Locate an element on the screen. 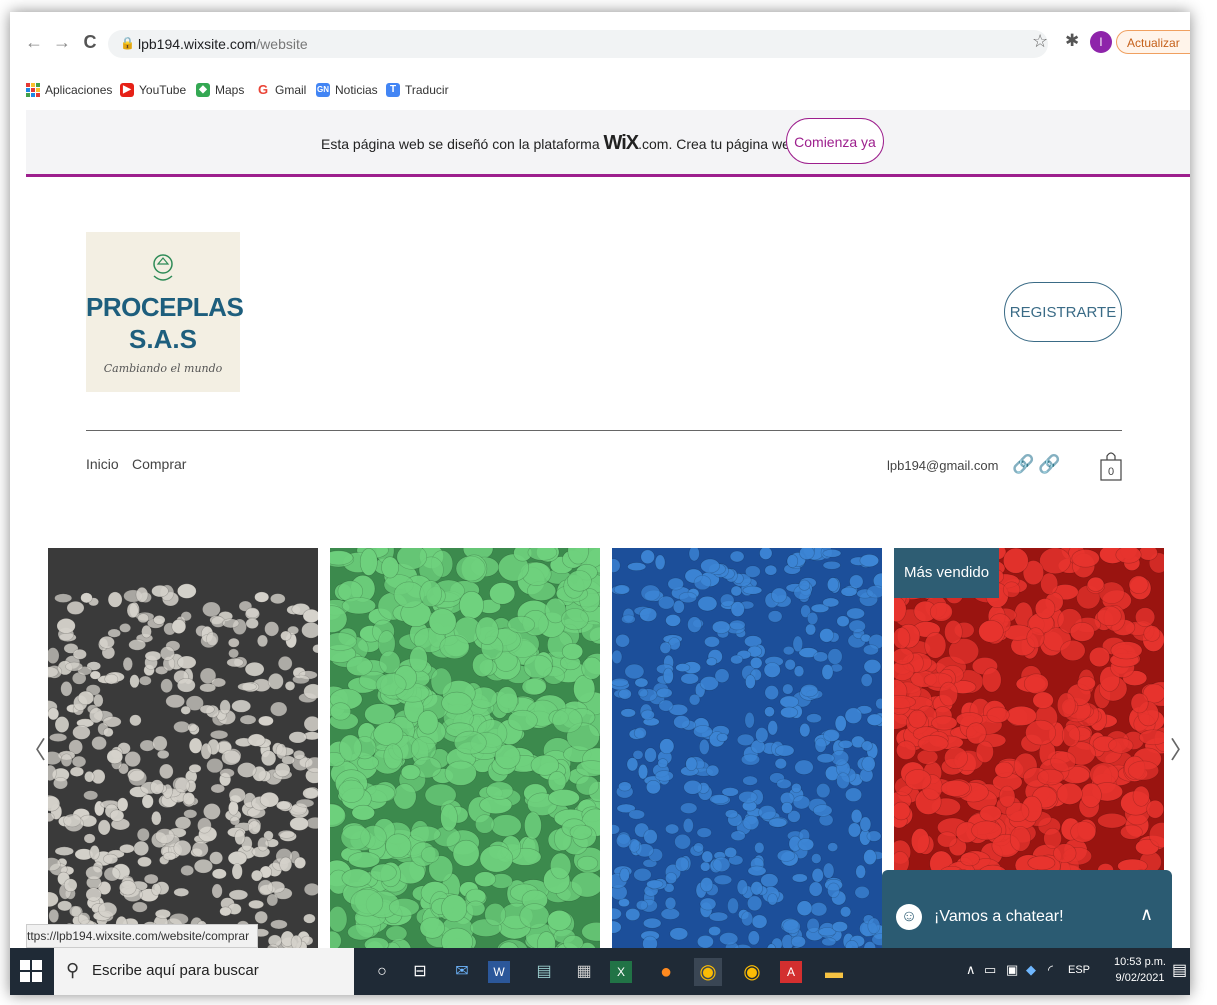 The width and height of the screenshot is (1217, 1005). chevron-up-icon: ∧ is located at coordinates (1146, 914).